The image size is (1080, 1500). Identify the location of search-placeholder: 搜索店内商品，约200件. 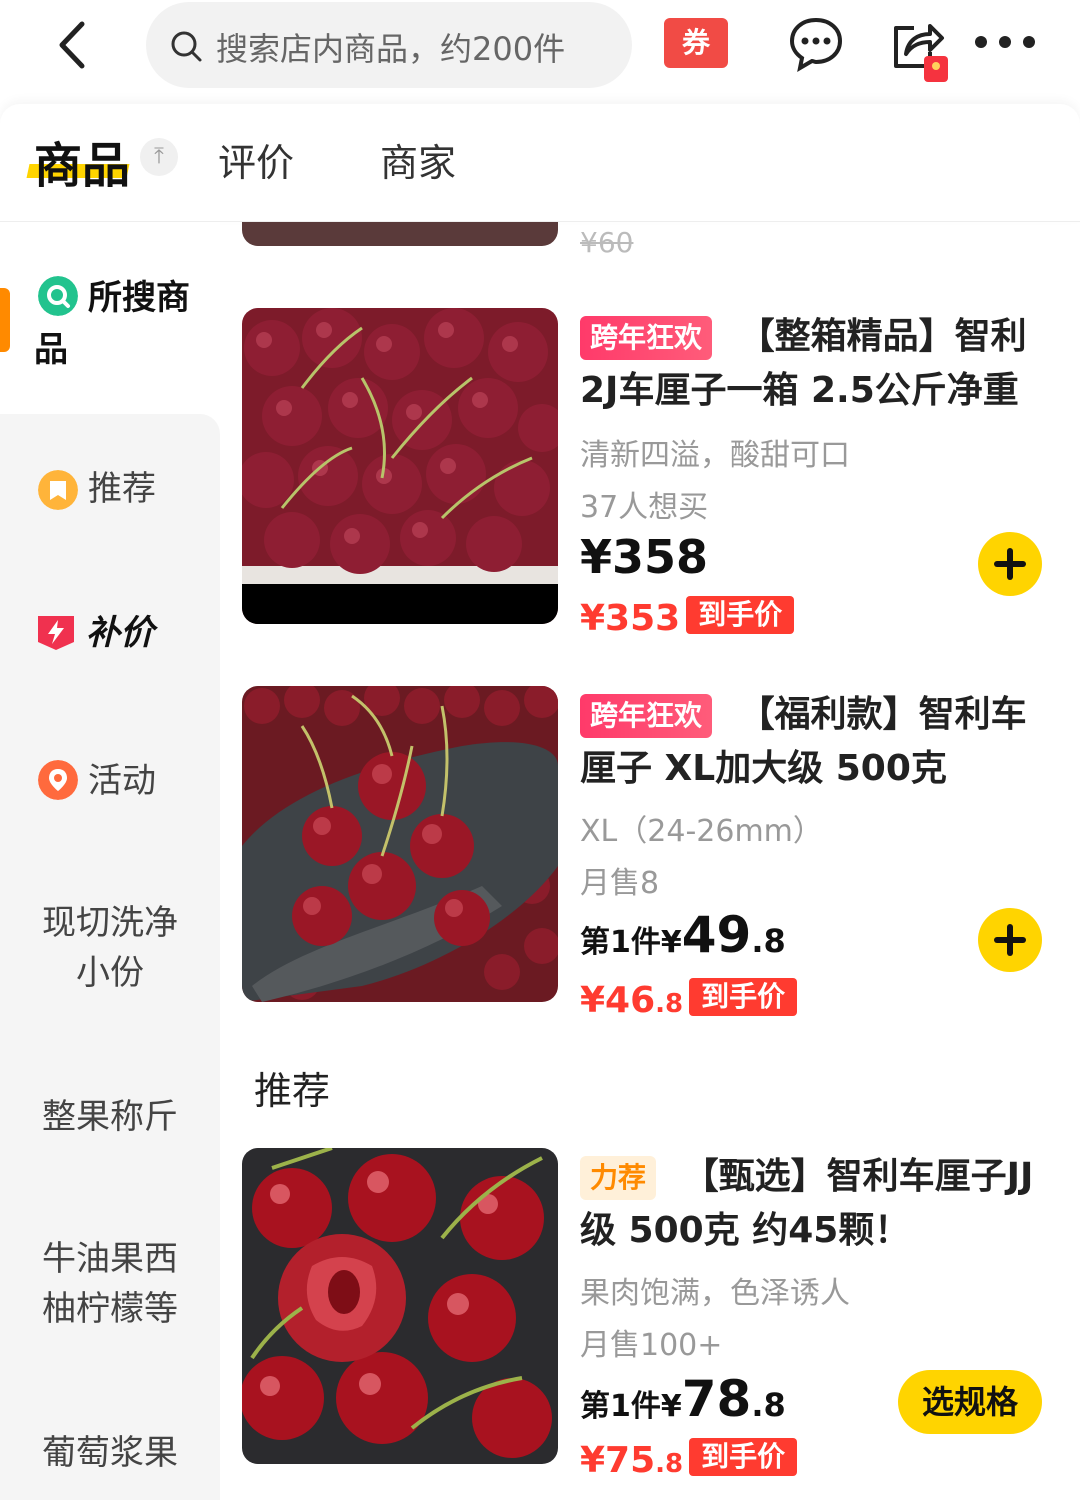
(391, 49).